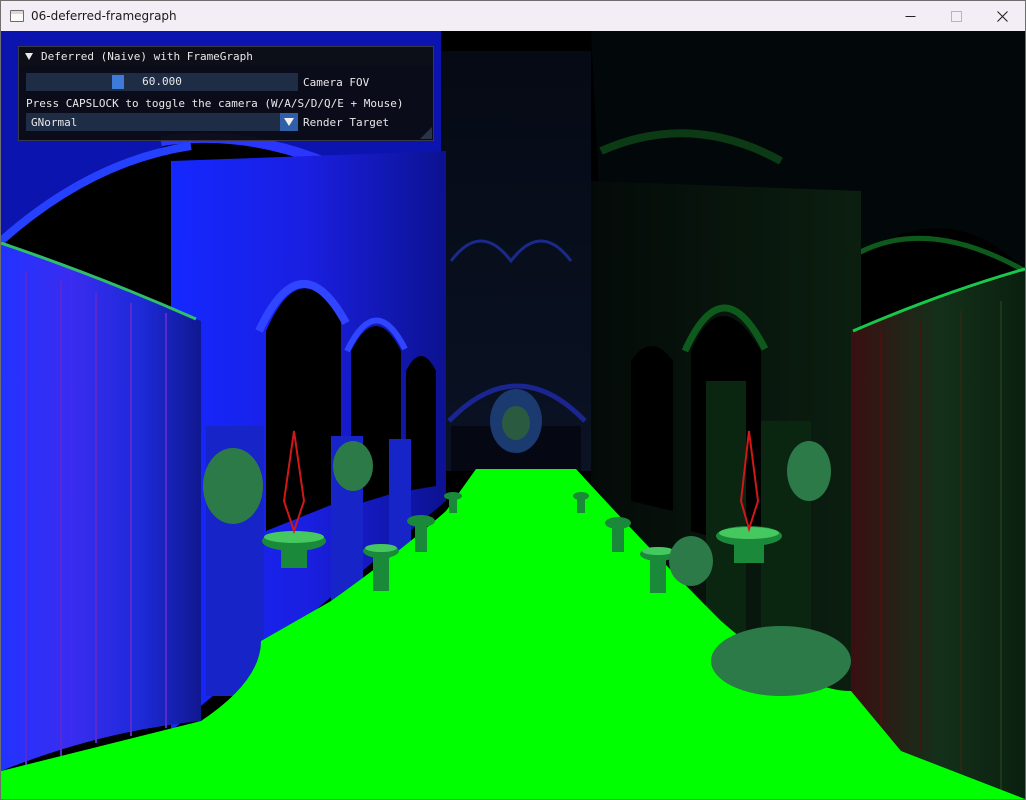 The width and height of the screenshot is (1026, 800). Describe the element at coordinates (54, 122) in the screenshot. I see `render-target-value: GNormal` at that location.